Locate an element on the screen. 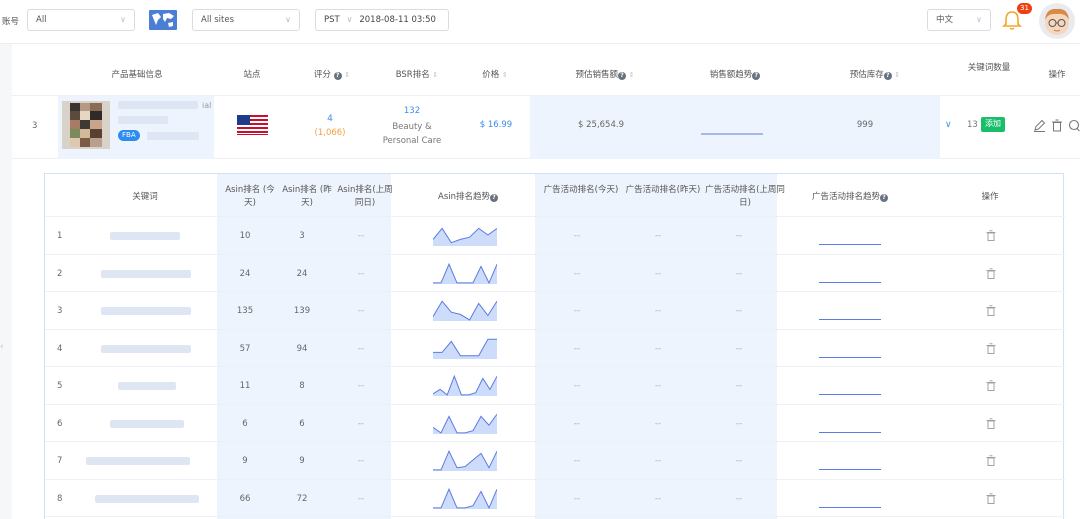 This screenshot has width=1080, height=519. timezone-datetime-select: PST ∨ 2018-08-11 03:50 is located at coordinates (382, 20).